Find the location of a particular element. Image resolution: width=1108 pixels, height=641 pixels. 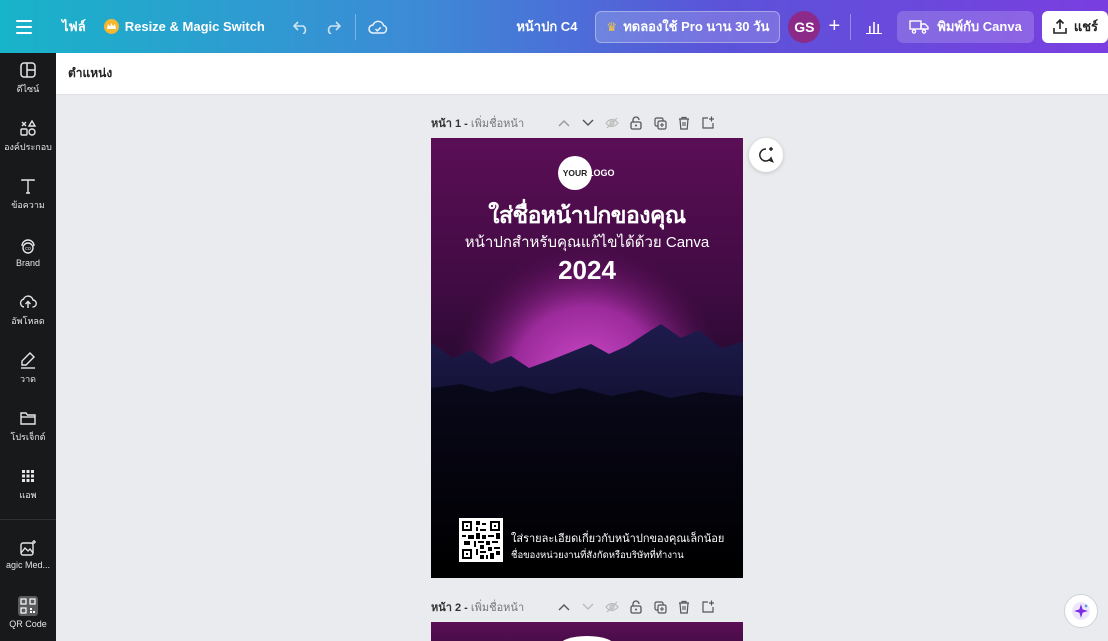

add-collaborator-button: + is located at coordinates (834, 27).